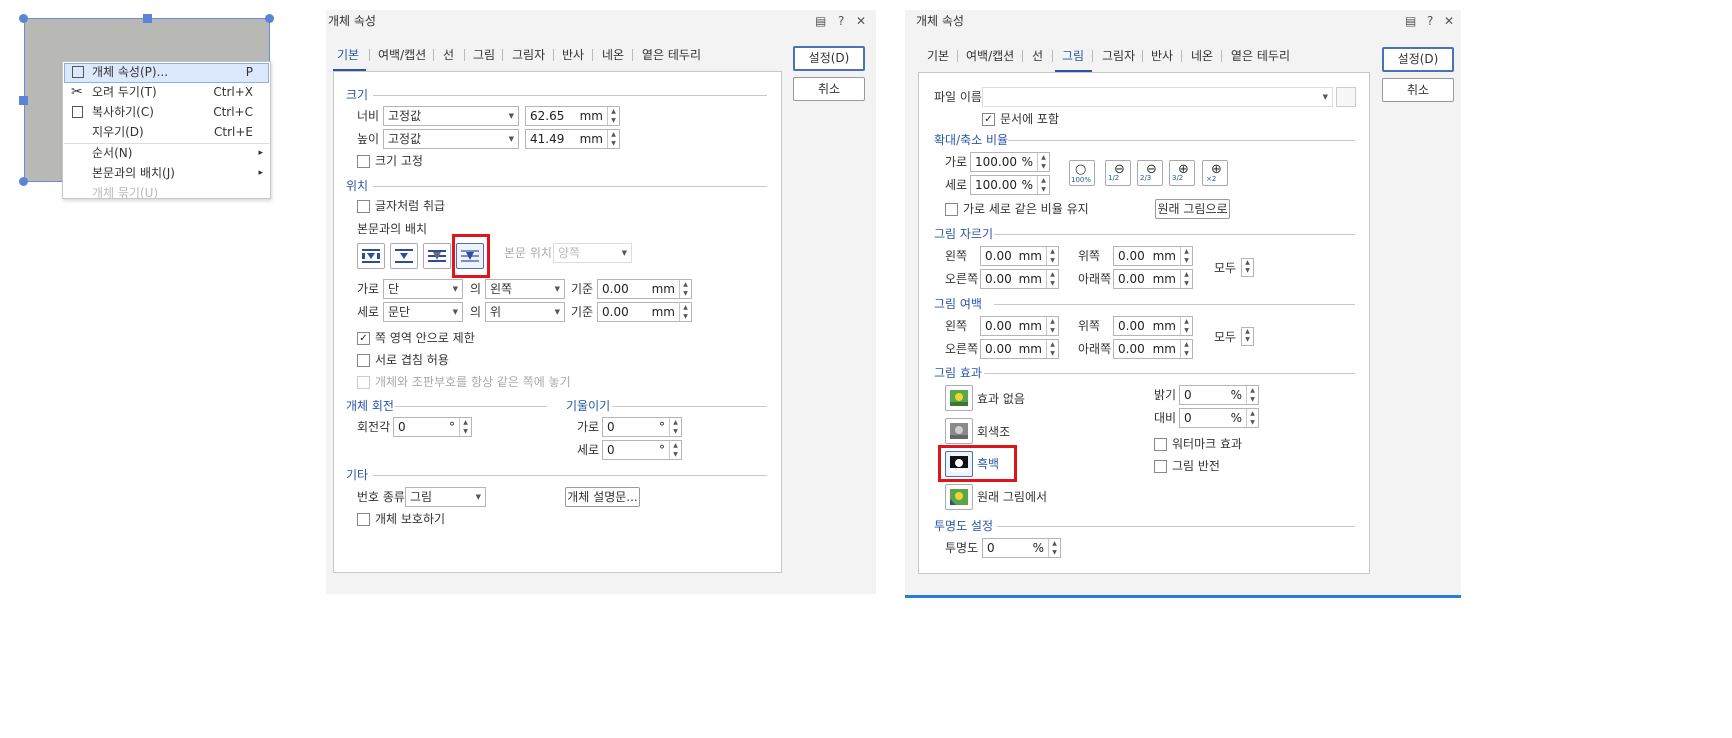  Describe the element at coordinates (959, 431) in the screenshot. I see `effect-gray-button` at that location.